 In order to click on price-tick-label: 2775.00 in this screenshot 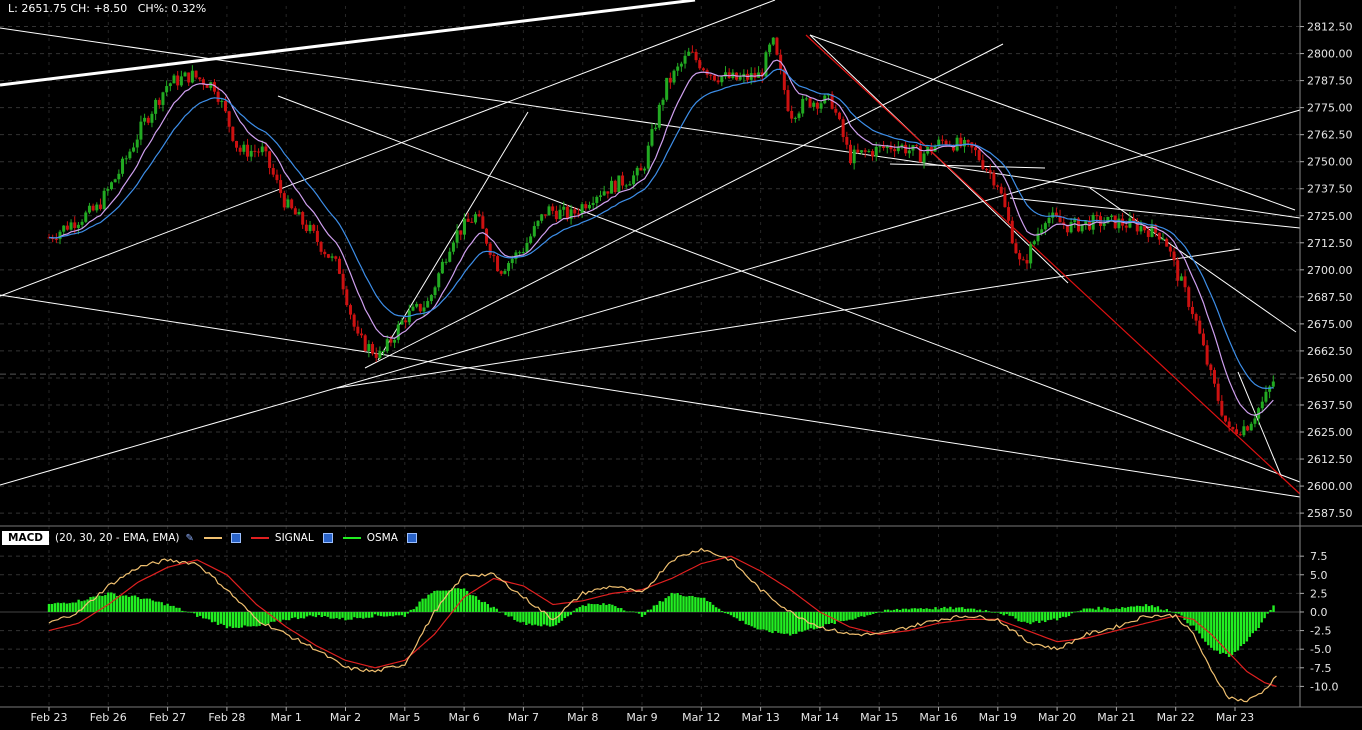, I will do `click(1330, 108)`.